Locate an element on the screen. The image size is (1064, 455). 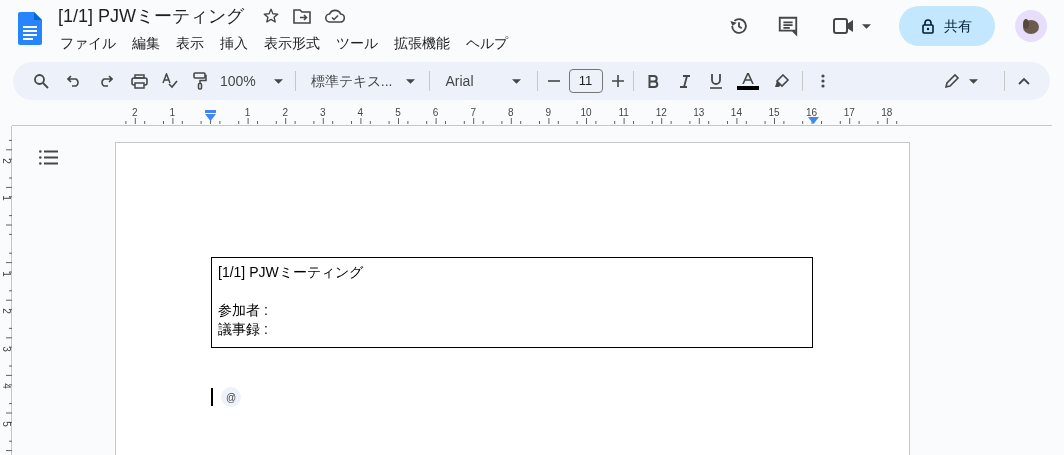
bold-icon is located at coordinates (653, 81).